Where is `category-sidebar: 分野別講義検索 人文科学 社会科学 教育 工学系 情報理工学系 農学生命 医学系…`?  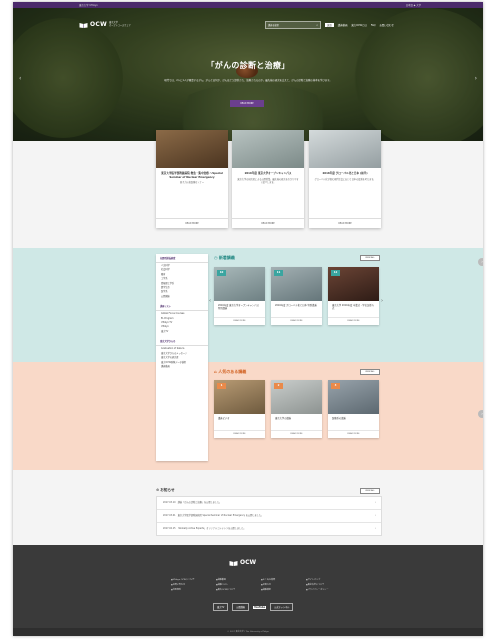 category-sidebar: 分野別講義検索 人文科学 社会科学 教育 工学系 情報理工学系 農学生命 医学系… is located at coordinates (182, 357).